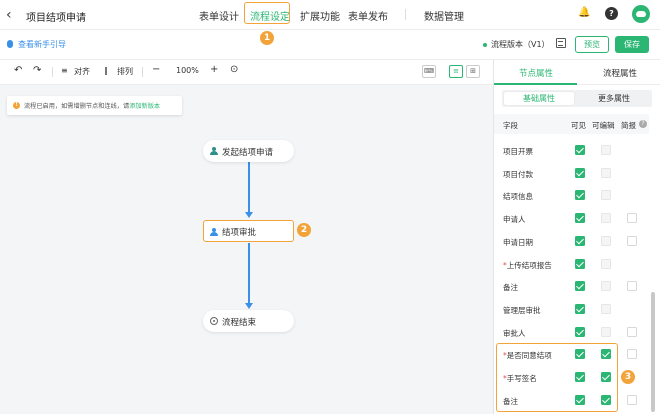 This screenshot has width=660, height=414. I want to click on notice-text: 流程已启用，如需增删节点和连线，请添加新版本, so click(92, 105).